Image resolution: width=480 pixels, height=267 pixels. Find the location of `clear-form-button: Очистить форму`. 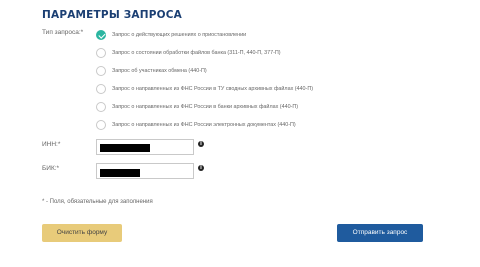

clear-form-button: Очистить форму is located at coordinates (82, 233).